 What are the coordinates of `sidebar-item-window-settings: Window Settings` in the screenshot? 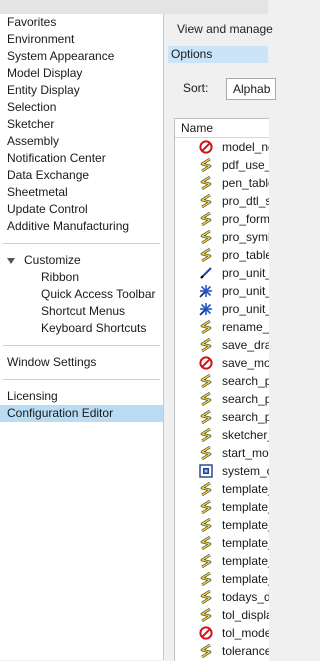 It's located at (81, 362).